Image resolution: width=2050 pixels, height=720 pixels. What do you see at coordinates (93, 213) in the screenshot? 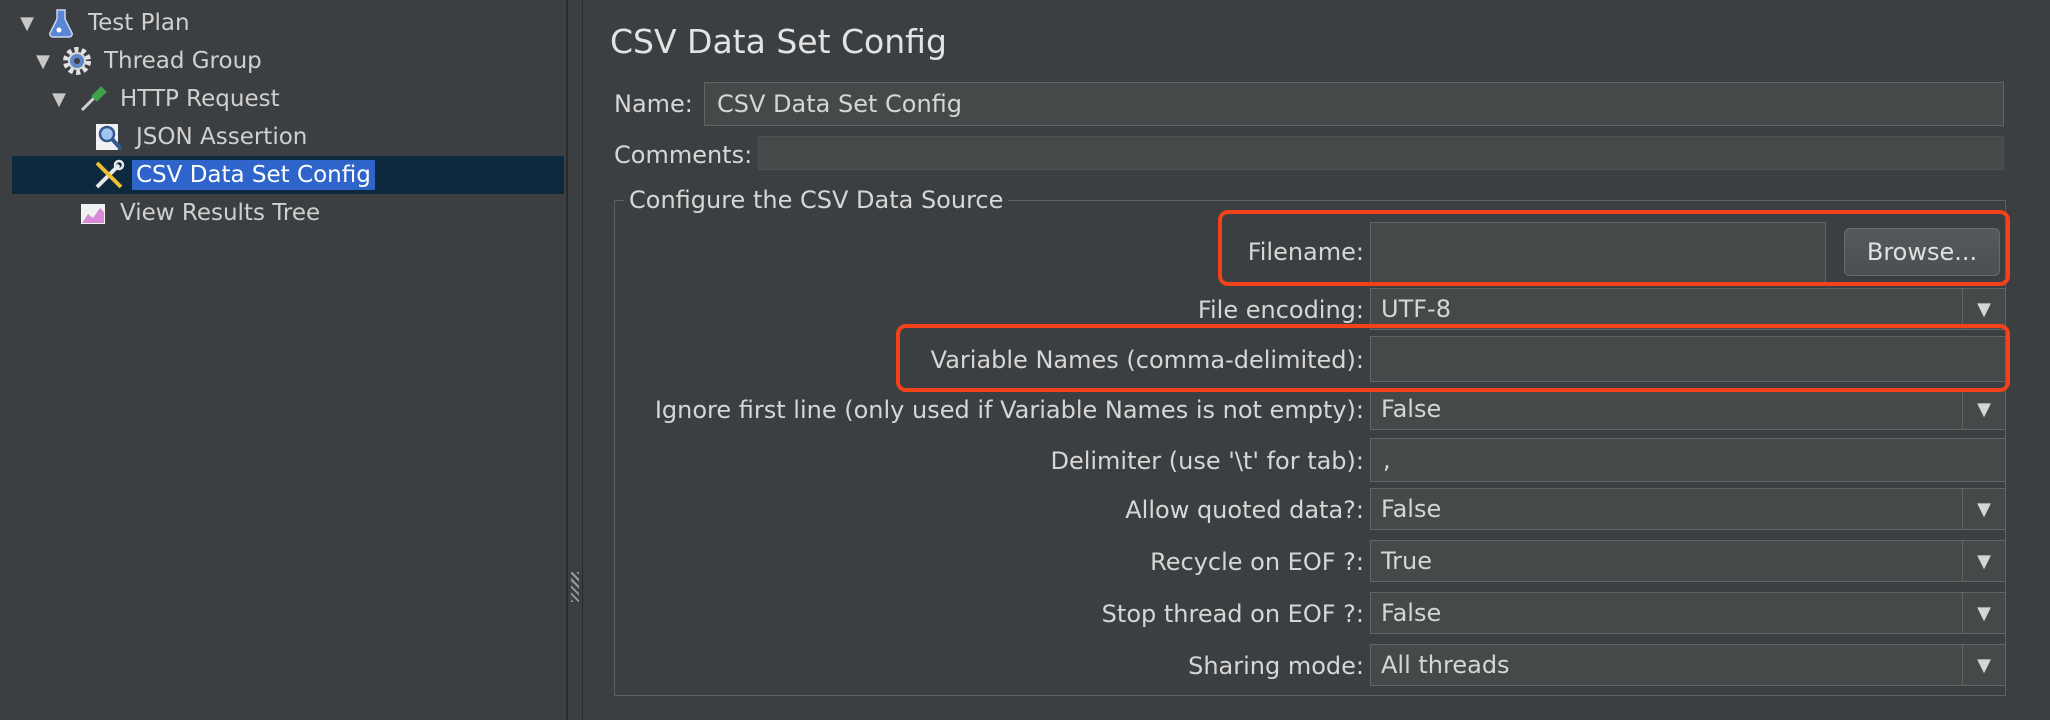
I see `chart-icon` at bounding box center [93, 213].